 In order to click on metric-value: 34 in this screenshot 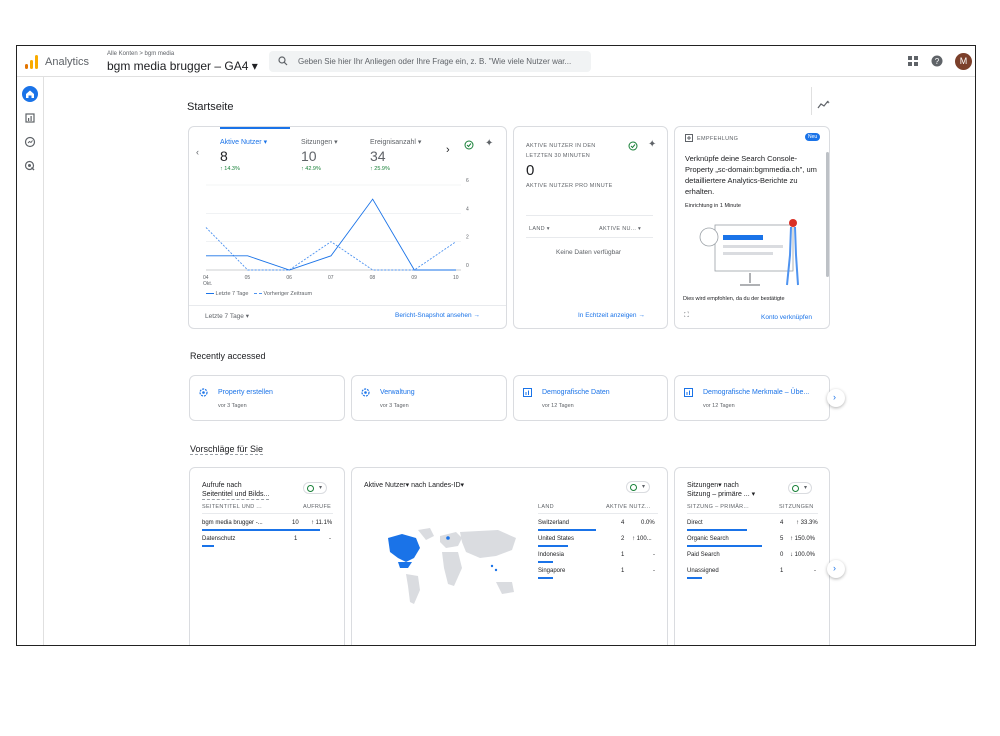, I will do `click(378, 156)`.